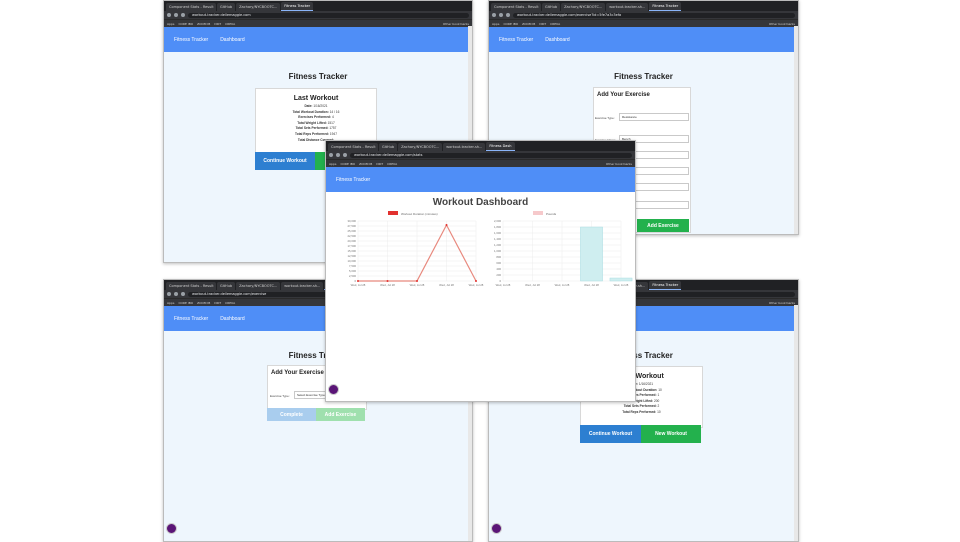 This screenshot has height=542, width=960. I want to click on url-field: workout-tracker.dellemaggie.com, so click(328, 15).